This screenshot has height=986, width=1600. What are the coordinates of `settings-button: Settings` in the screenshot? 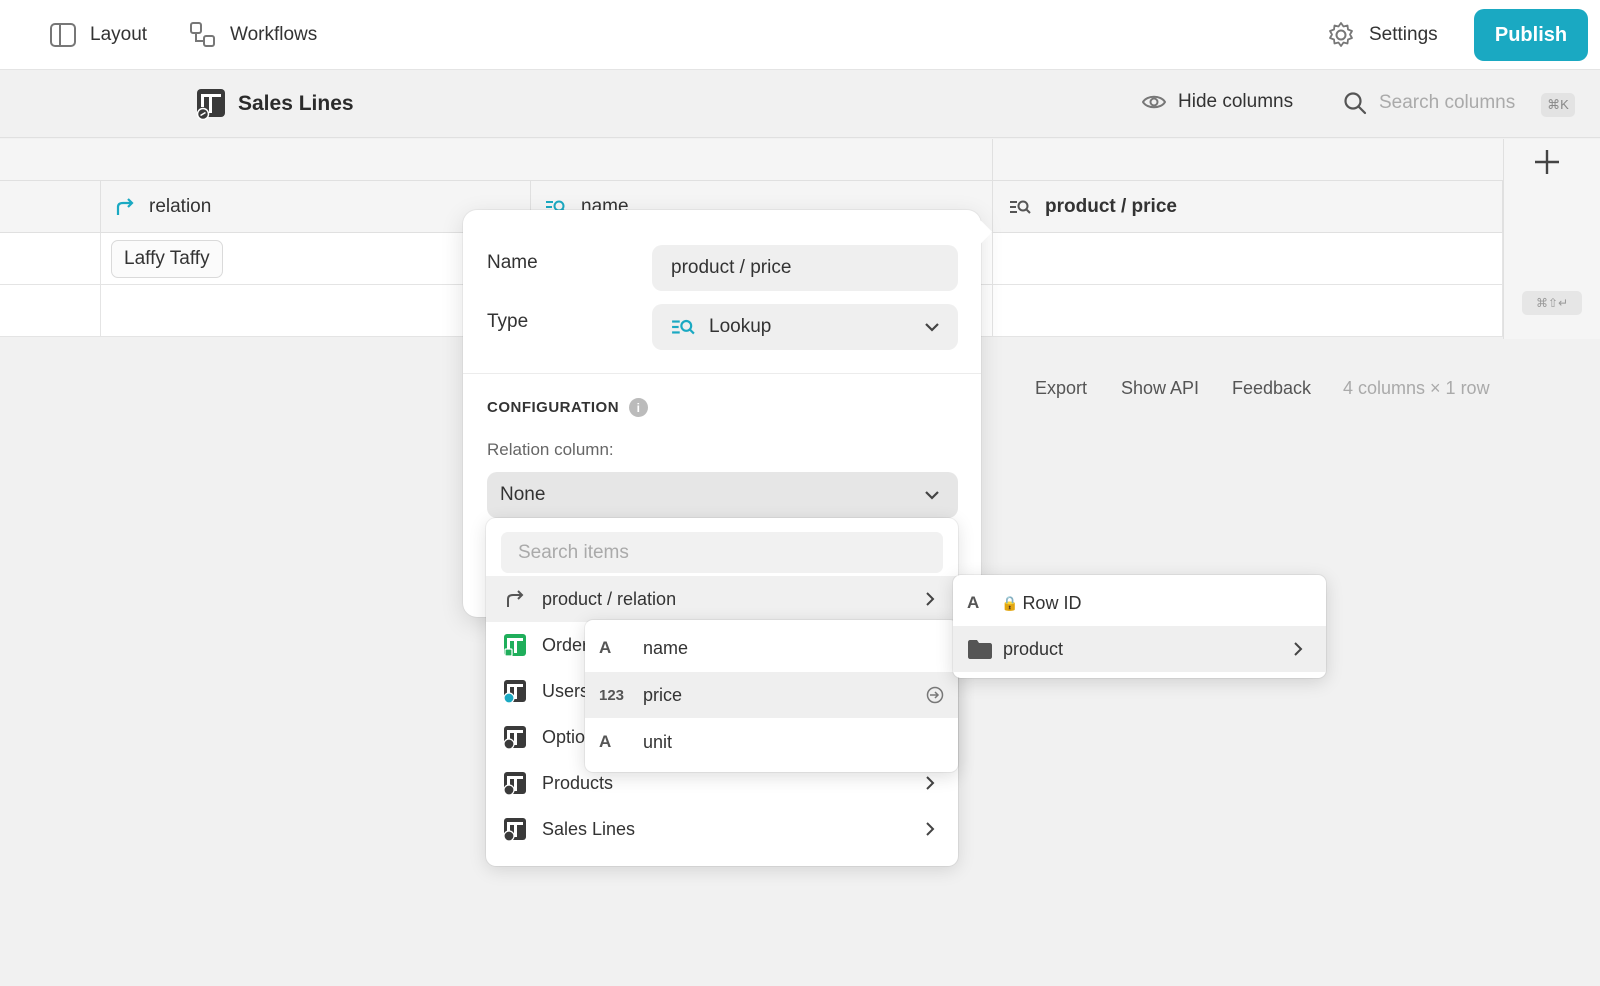 It's located at (1382, 35).